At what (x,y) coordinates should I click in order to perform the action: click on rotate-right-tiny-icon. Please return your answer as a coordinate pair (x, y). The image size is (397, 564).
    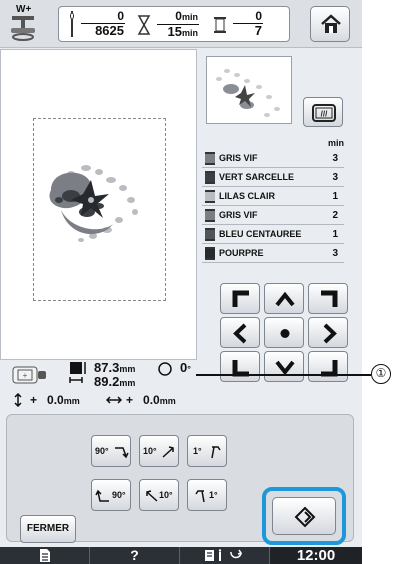
    Looking at the image, I should click on (216, 452).